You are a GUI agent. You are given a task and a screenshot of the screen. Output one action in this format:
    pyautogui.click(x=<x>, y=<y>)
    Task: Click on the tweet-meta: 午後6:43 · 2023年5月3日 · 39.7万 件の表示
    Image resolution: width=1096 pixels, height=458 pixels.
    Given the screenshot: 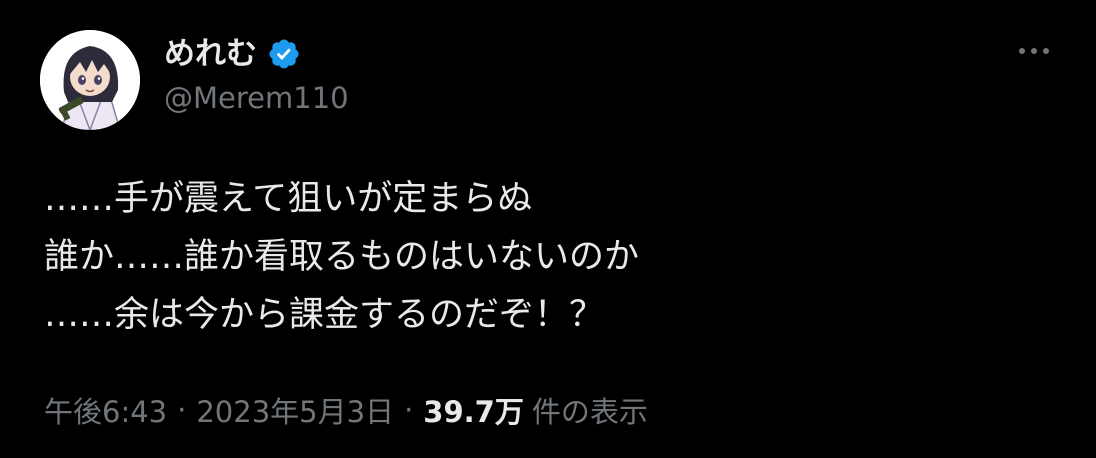 What is the action you would take?
    pyautogui.click(x=346, y=410)
    